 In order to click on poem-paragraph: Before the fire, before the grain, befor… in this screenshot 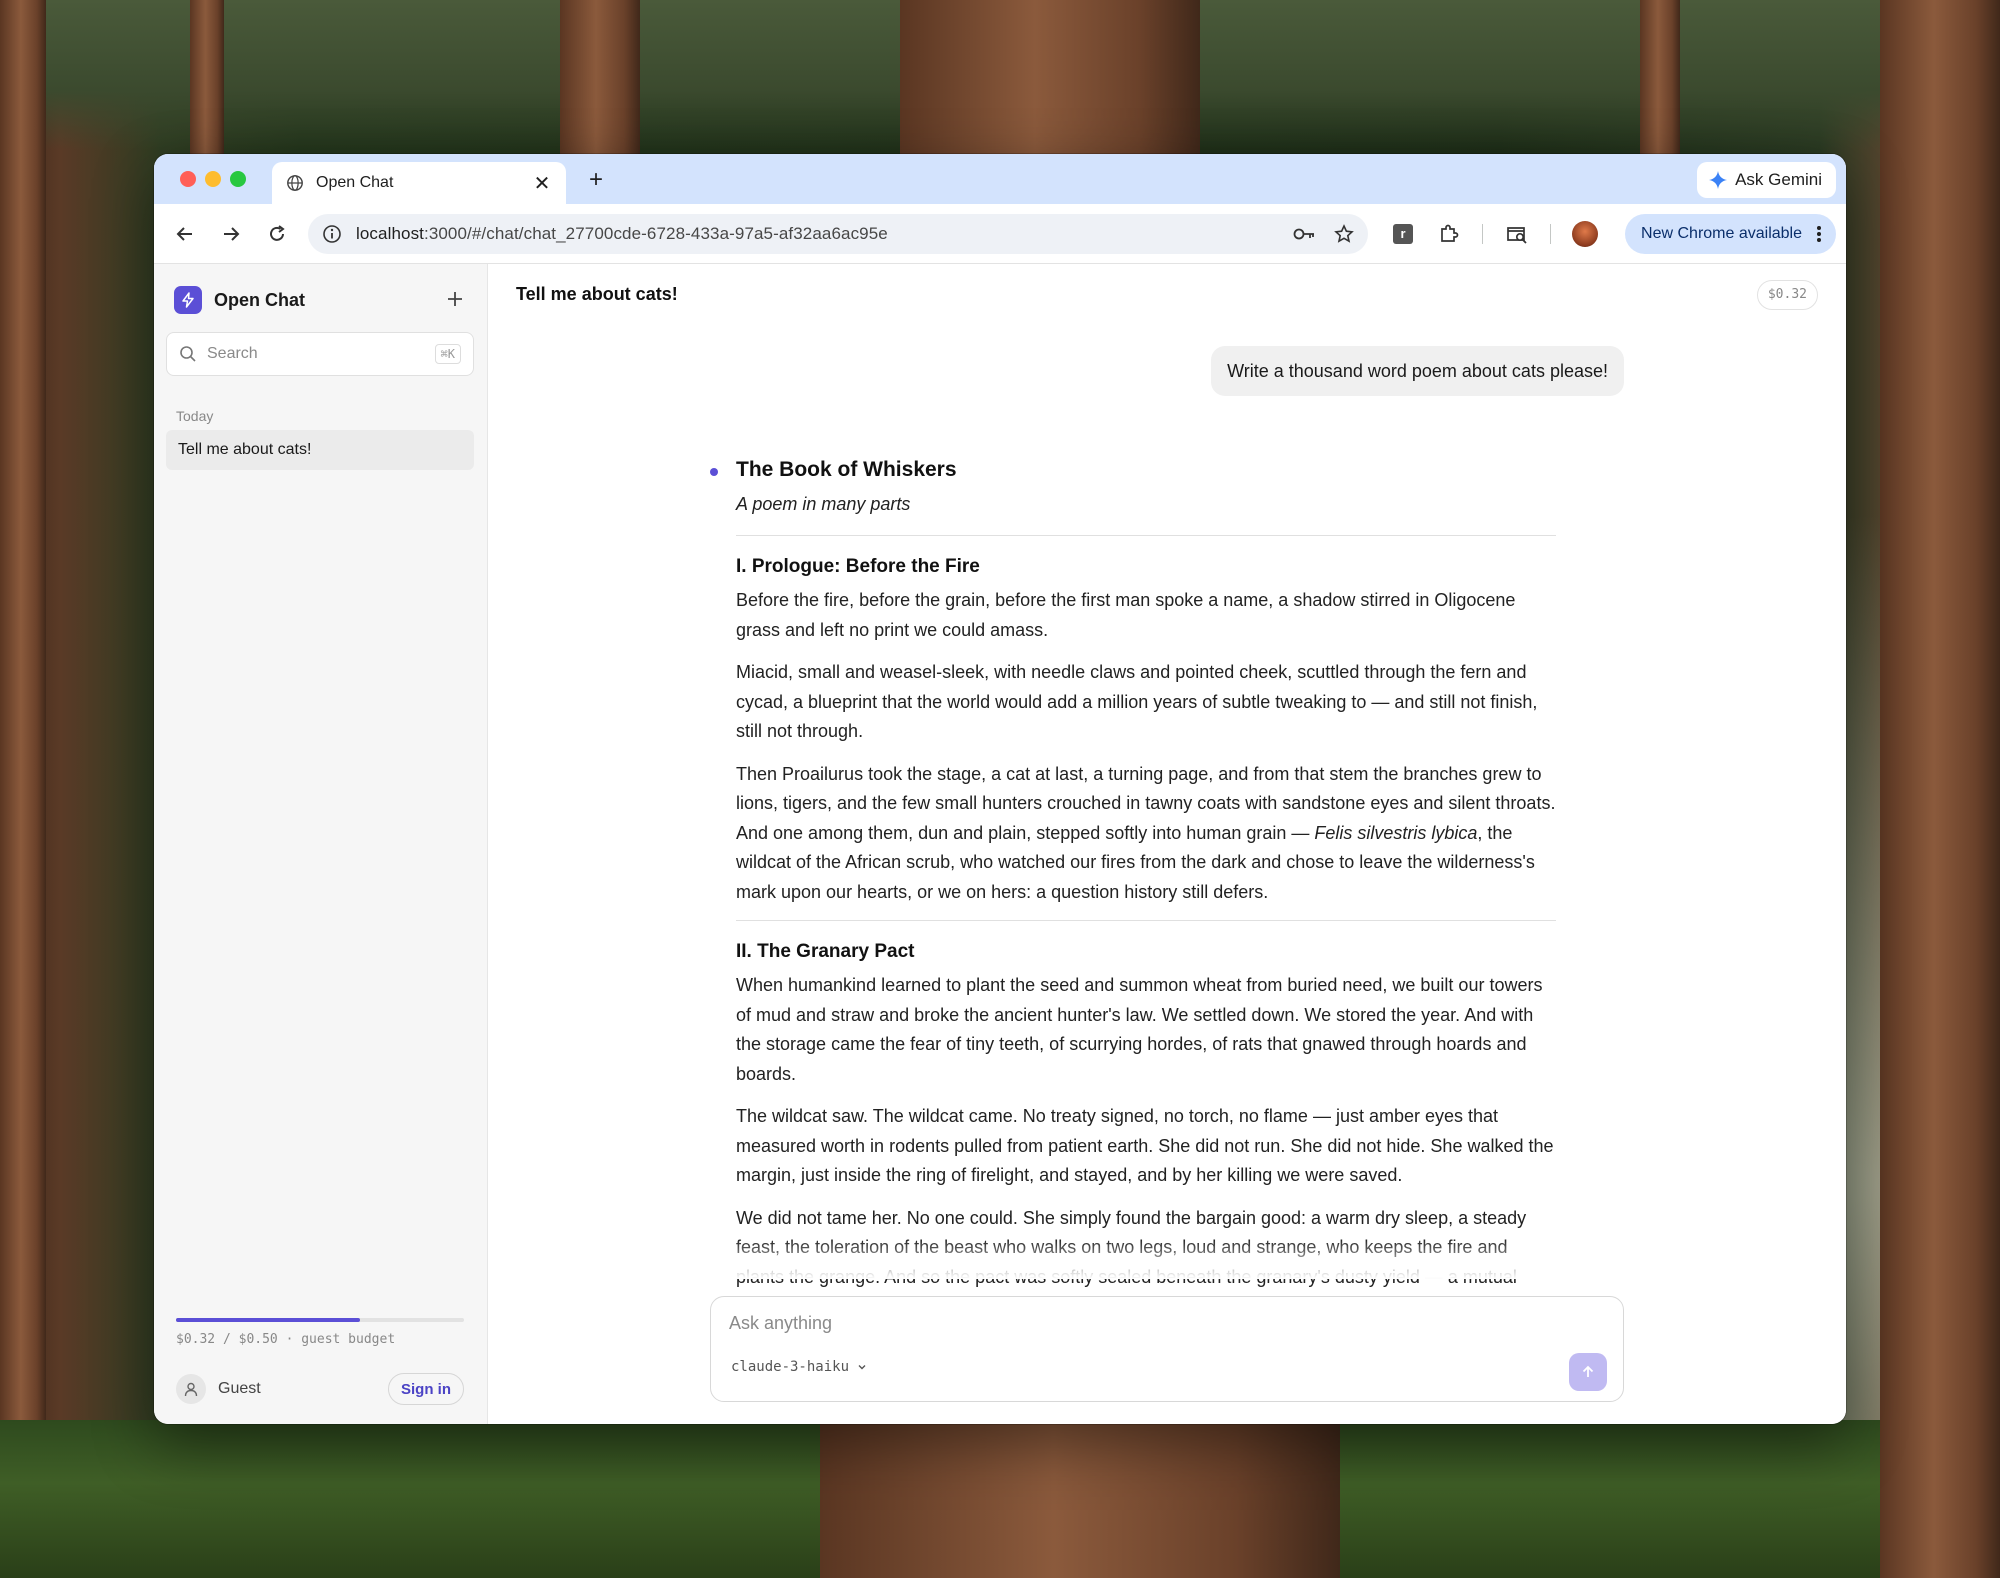, I will do `click(1126, 615)`.